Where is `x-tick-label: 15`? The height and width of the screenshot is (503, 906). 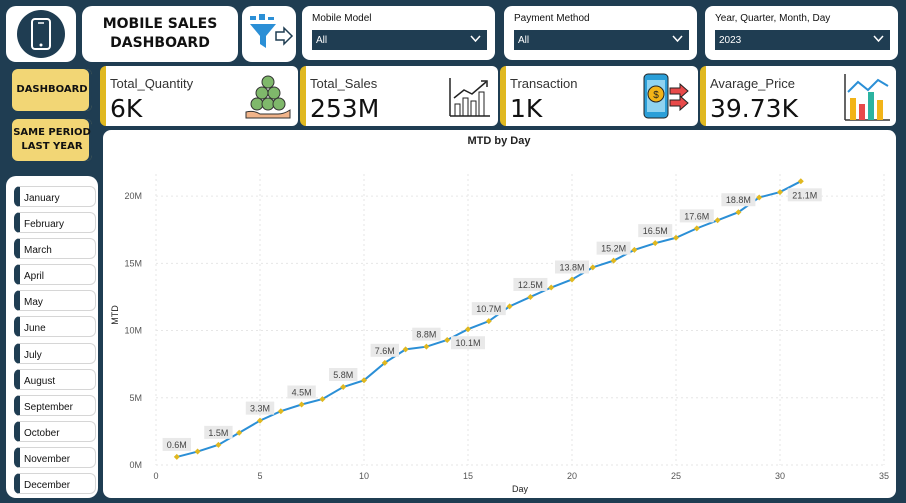 x-tick-label: 15 is located at coordinates (468, 476).